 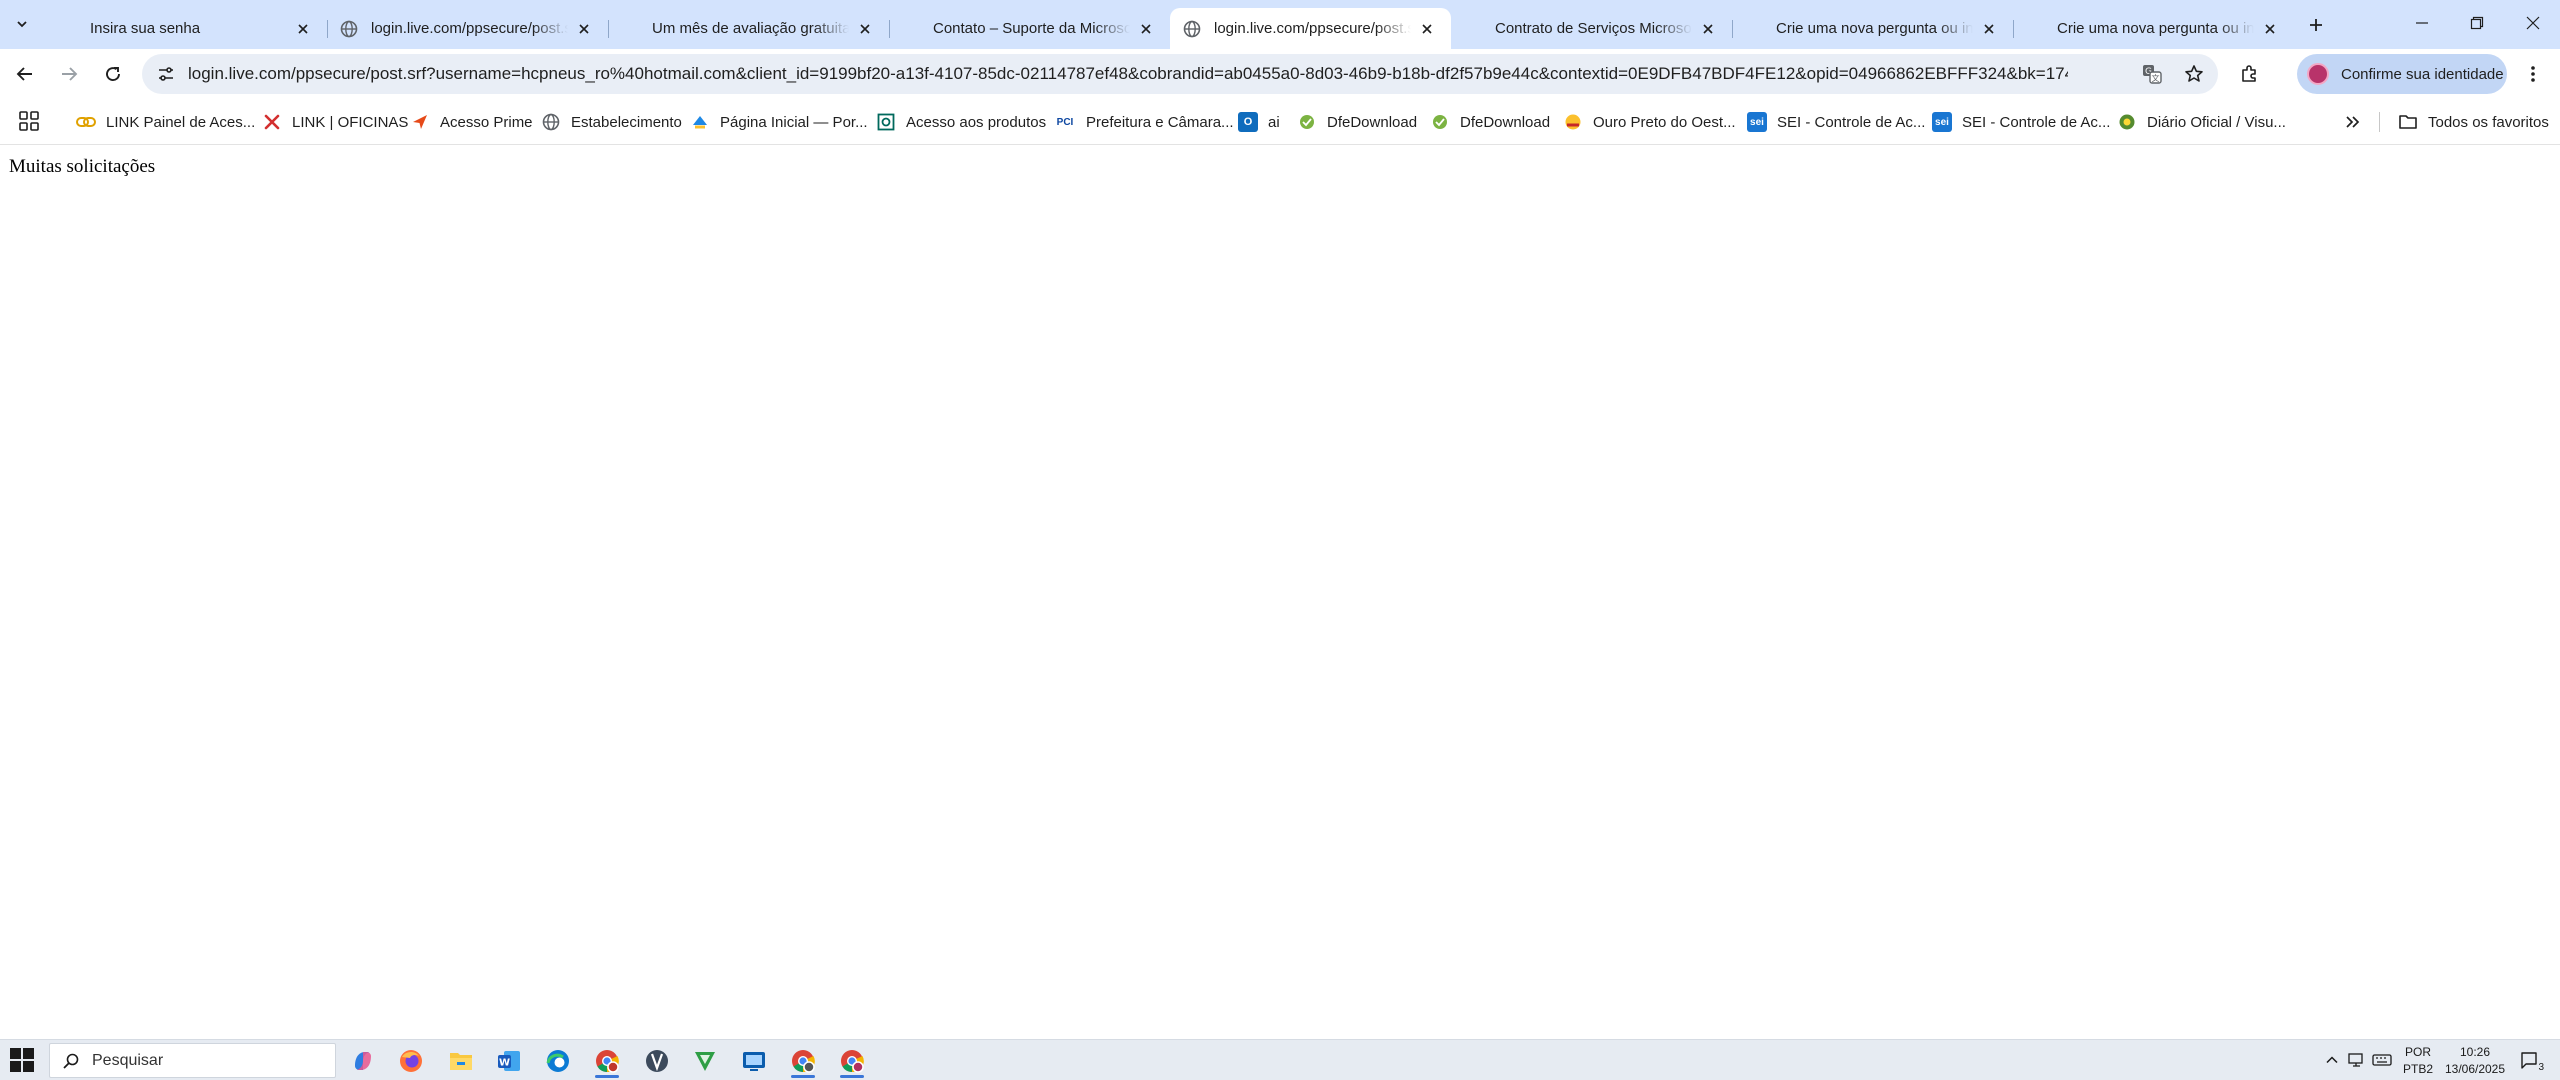 I want to click on clock-date: 13/06/2025, so click(x=2475, y=1069).